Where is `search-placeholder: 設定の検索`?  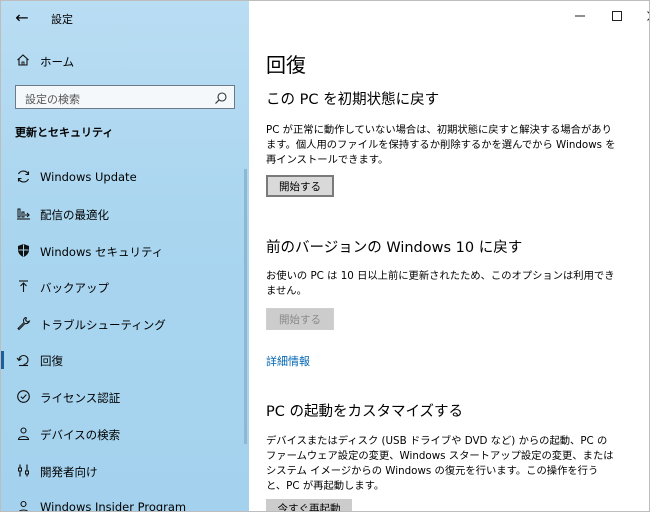
search-placeholder: 設定の検索 is located at coordinates (52, 99).